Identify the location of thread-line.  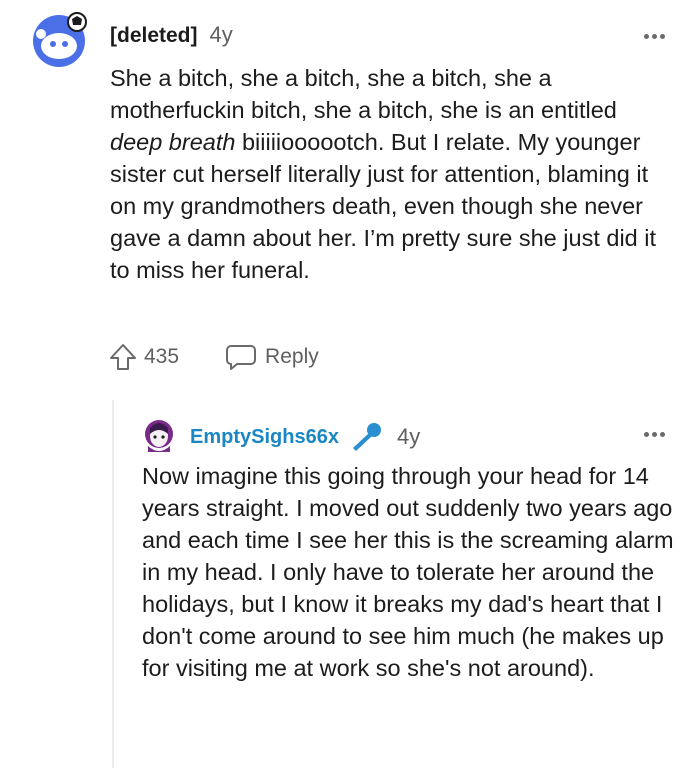
(113, 584).